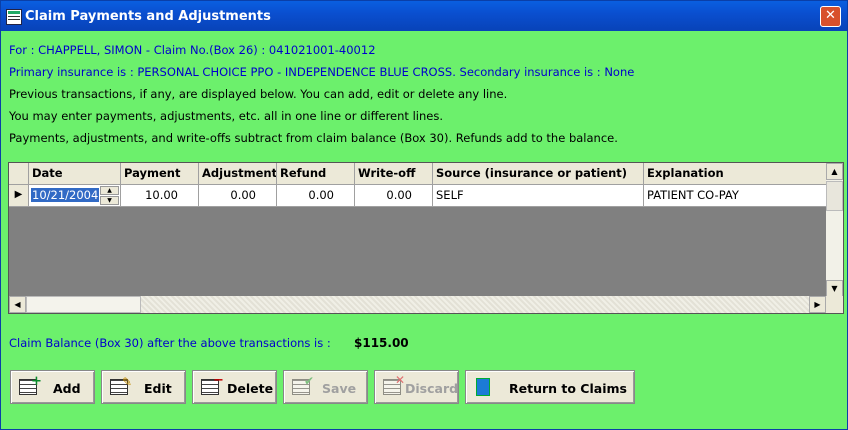  What do you see at coordinates (148, 16) in the screenshot?
I see `window-title: Claim Payments and Adjustments` at bounding box center [148, 16].